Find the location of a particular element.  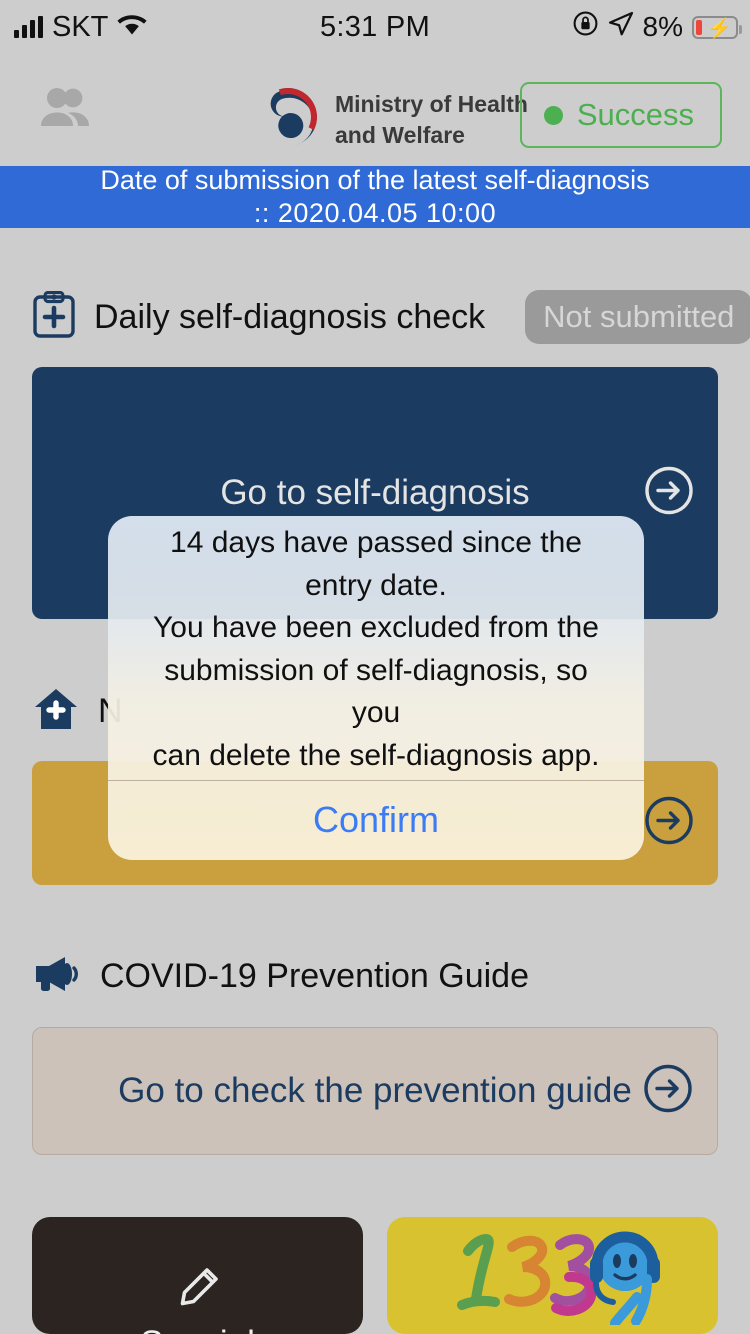

status-dot-icon is located at coordinates (553, 115).